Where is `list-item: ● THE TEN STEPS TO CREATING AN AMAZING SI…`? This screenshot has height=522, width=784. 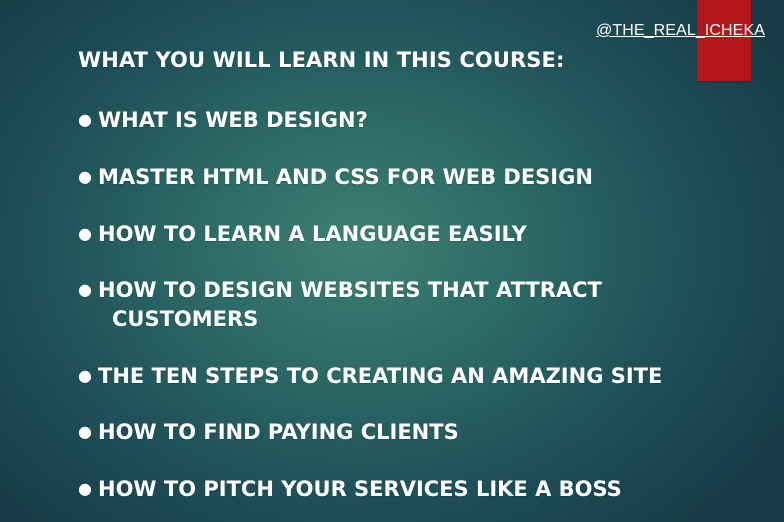 list-item: ● THE TEN STEPS TO CREATING AN AMAZING SI… is located at coordinates (370, 376).